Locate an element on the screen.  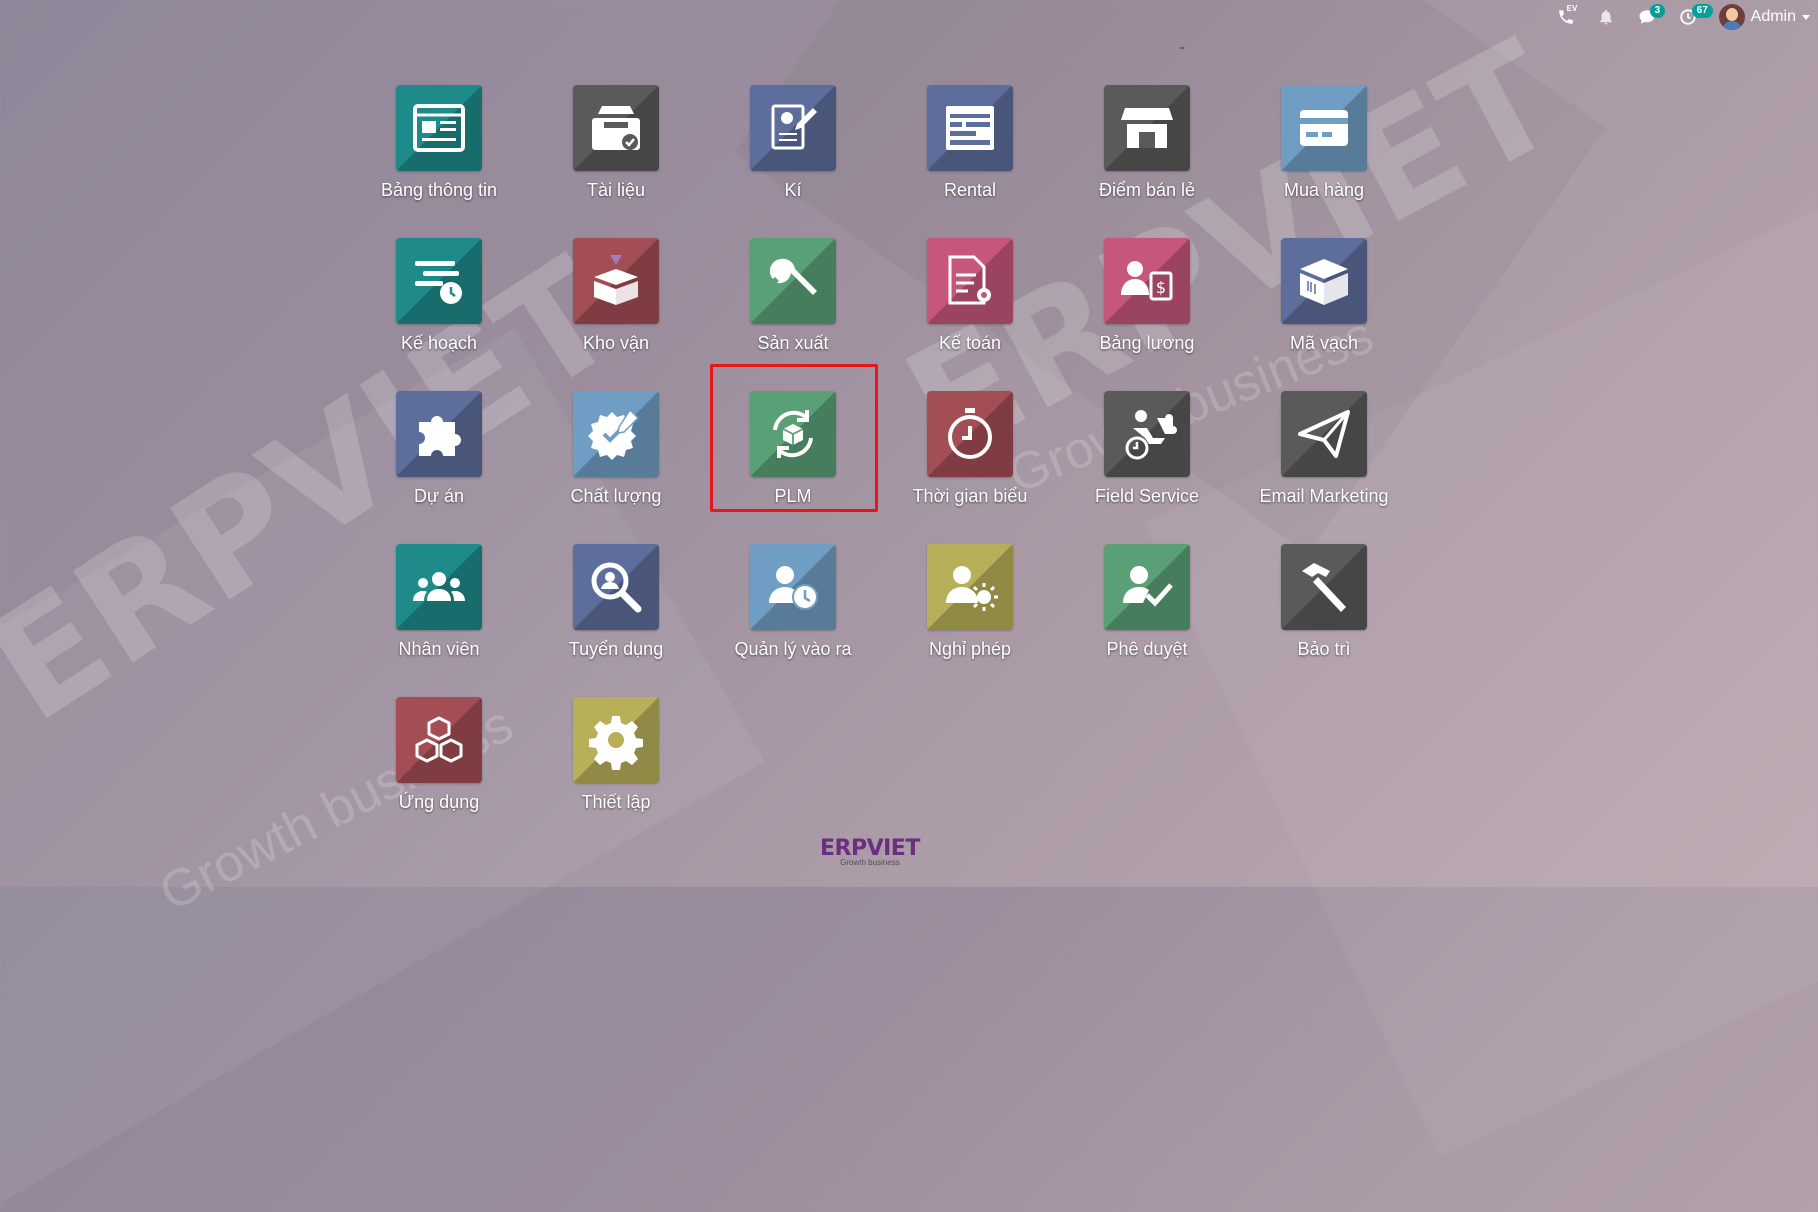
notifications-button is located at coordinates (1606, 17).